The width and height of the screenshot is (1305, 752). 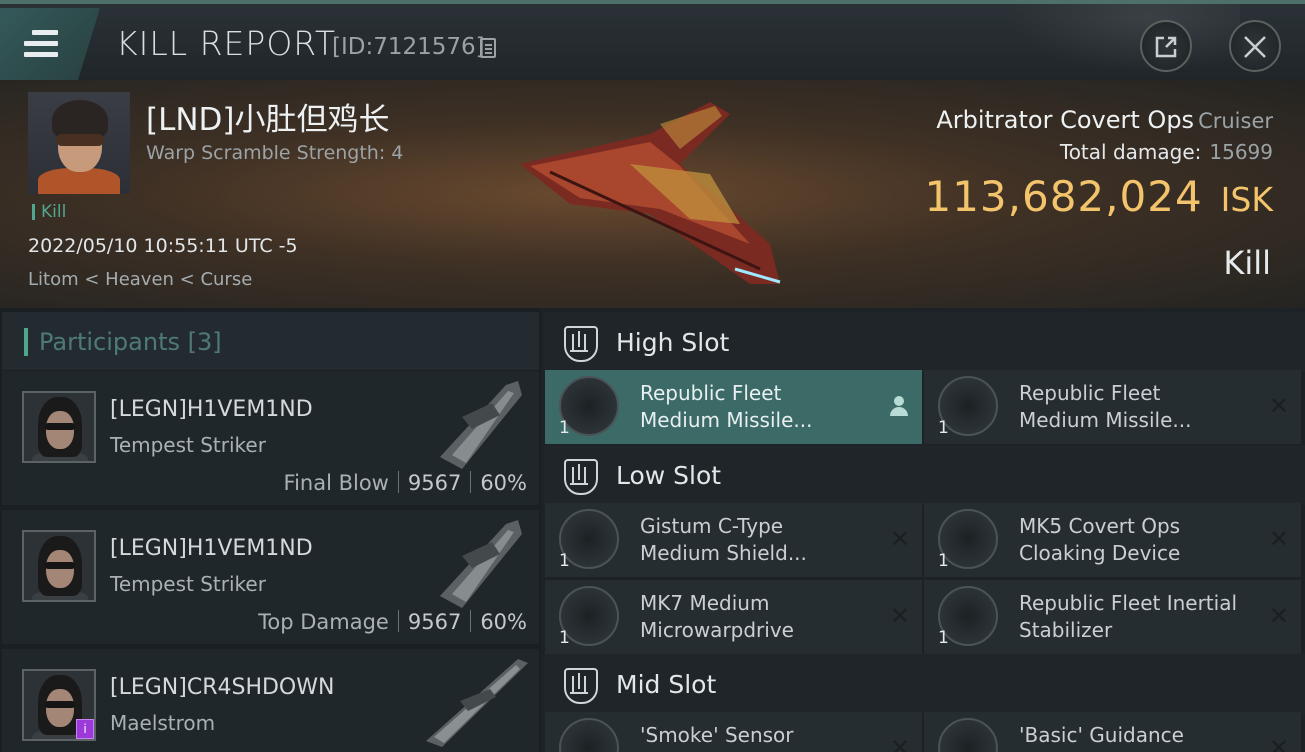 What do you see at coordinates (85, 729) in the screenshot?
I see `rank-badge-icon: i` at bounding box center [85, 729].